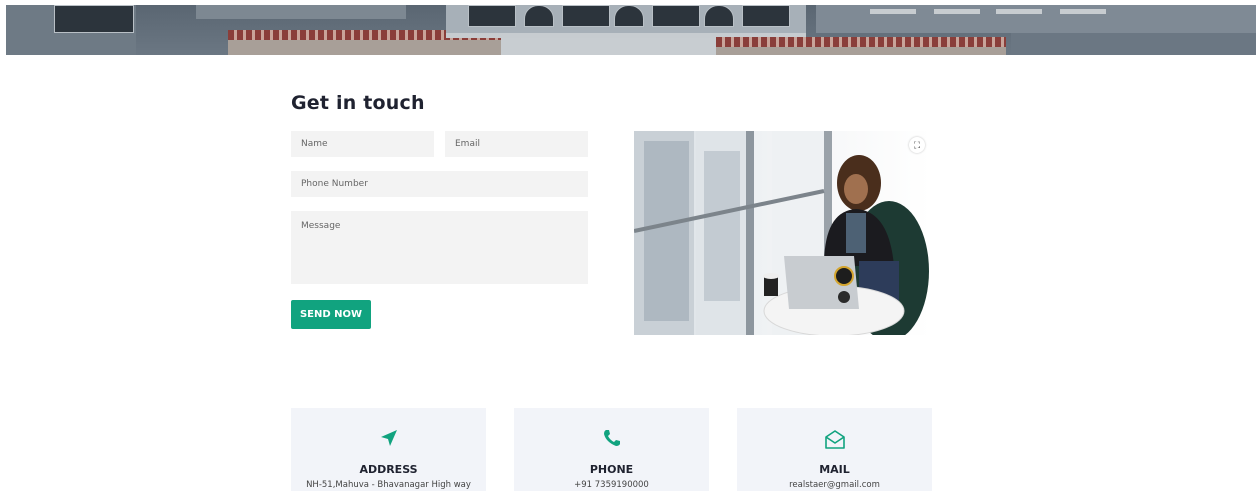 The height and width of the screenshot is (491, 1256). I want to click on header-banner-image, so click(631, 30).